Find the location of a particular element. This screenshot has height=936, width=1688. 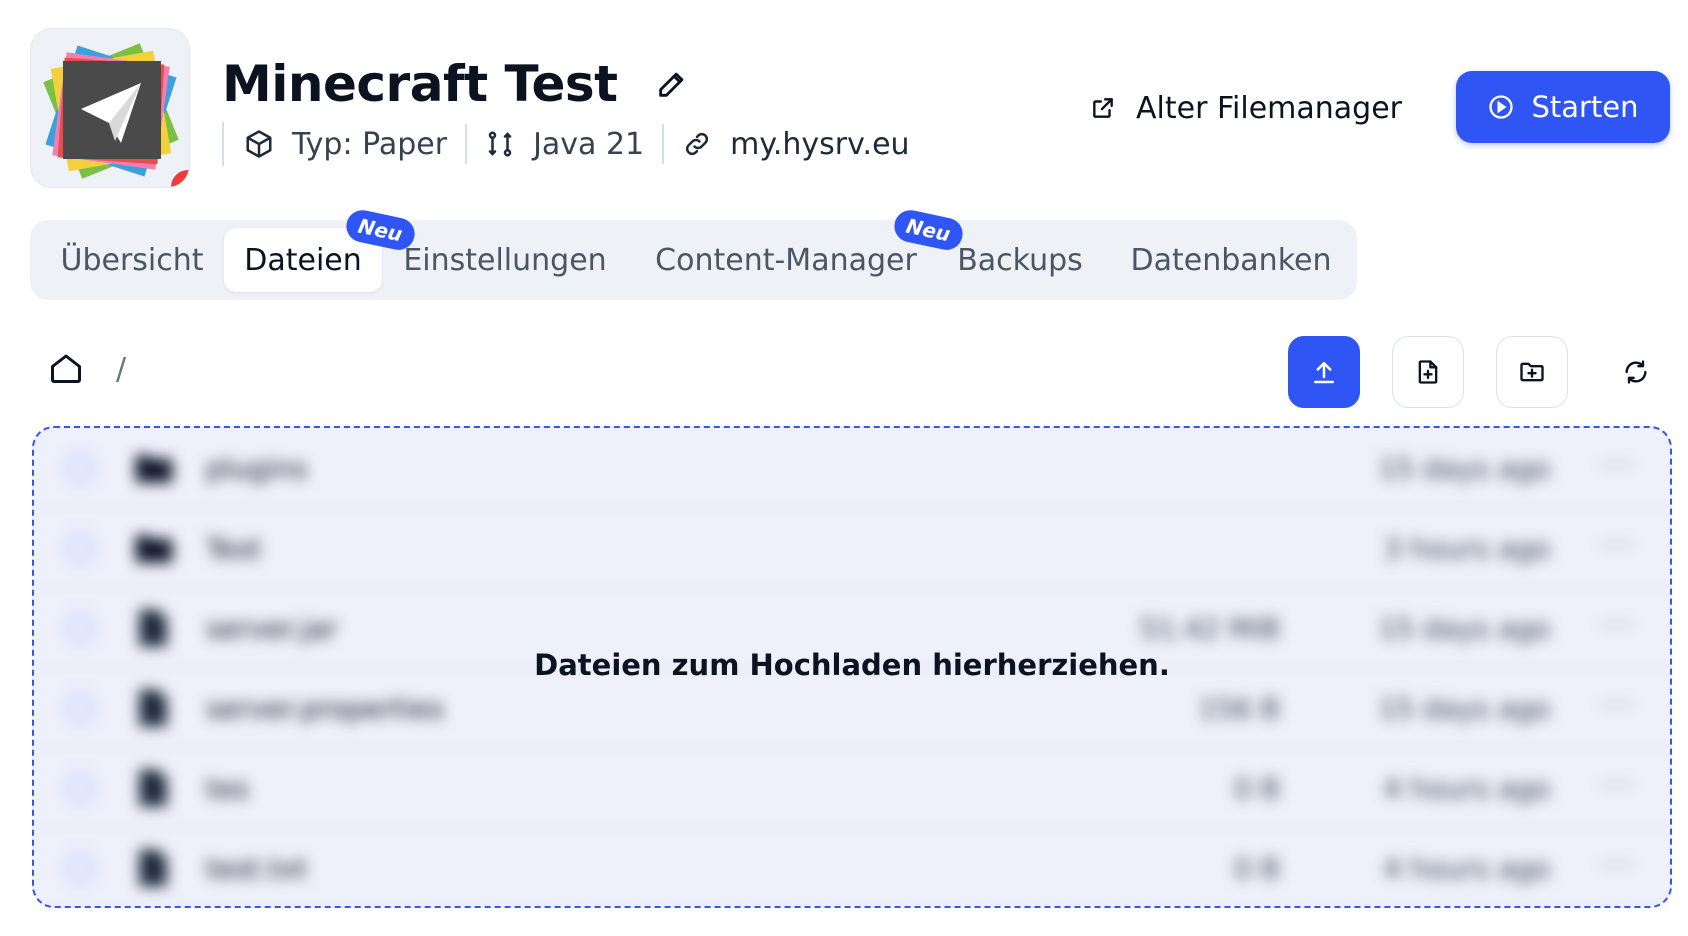

server-type-label: Typ: Paper is located at coordinates (370, 144).